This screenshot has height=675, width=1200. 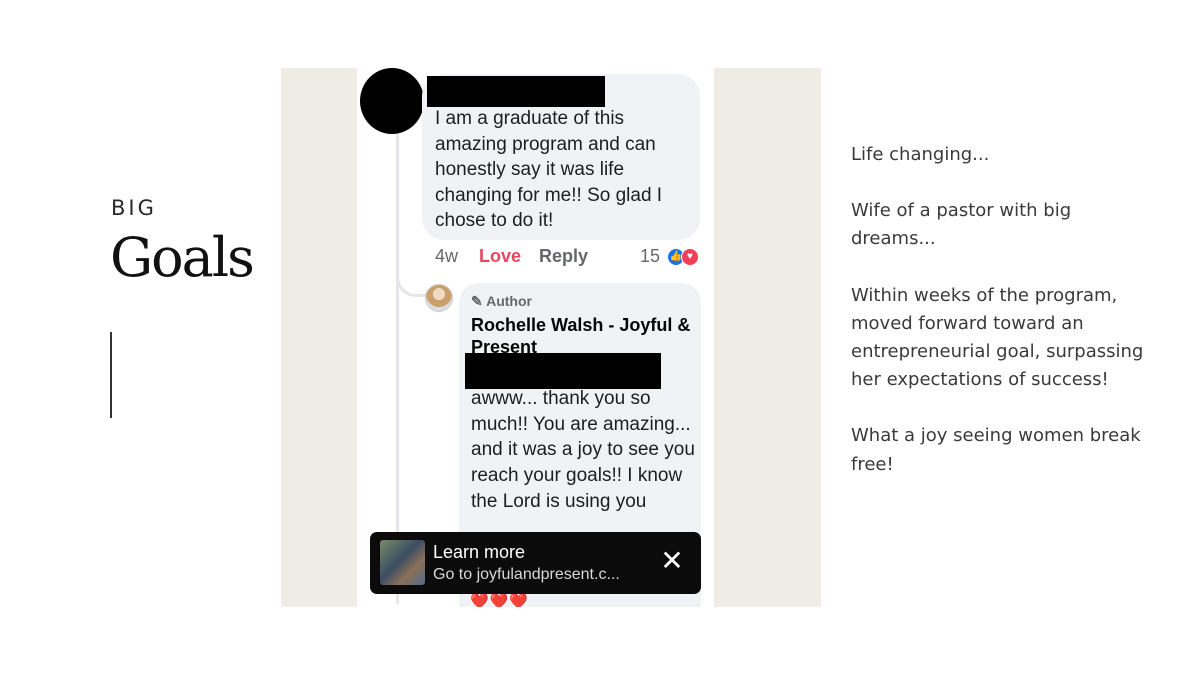 What do you see at coordinates (500, 600) in the screenshot?
I see `heart-emoji: ❤️❤️❤️` at bounding box center [500, 600].